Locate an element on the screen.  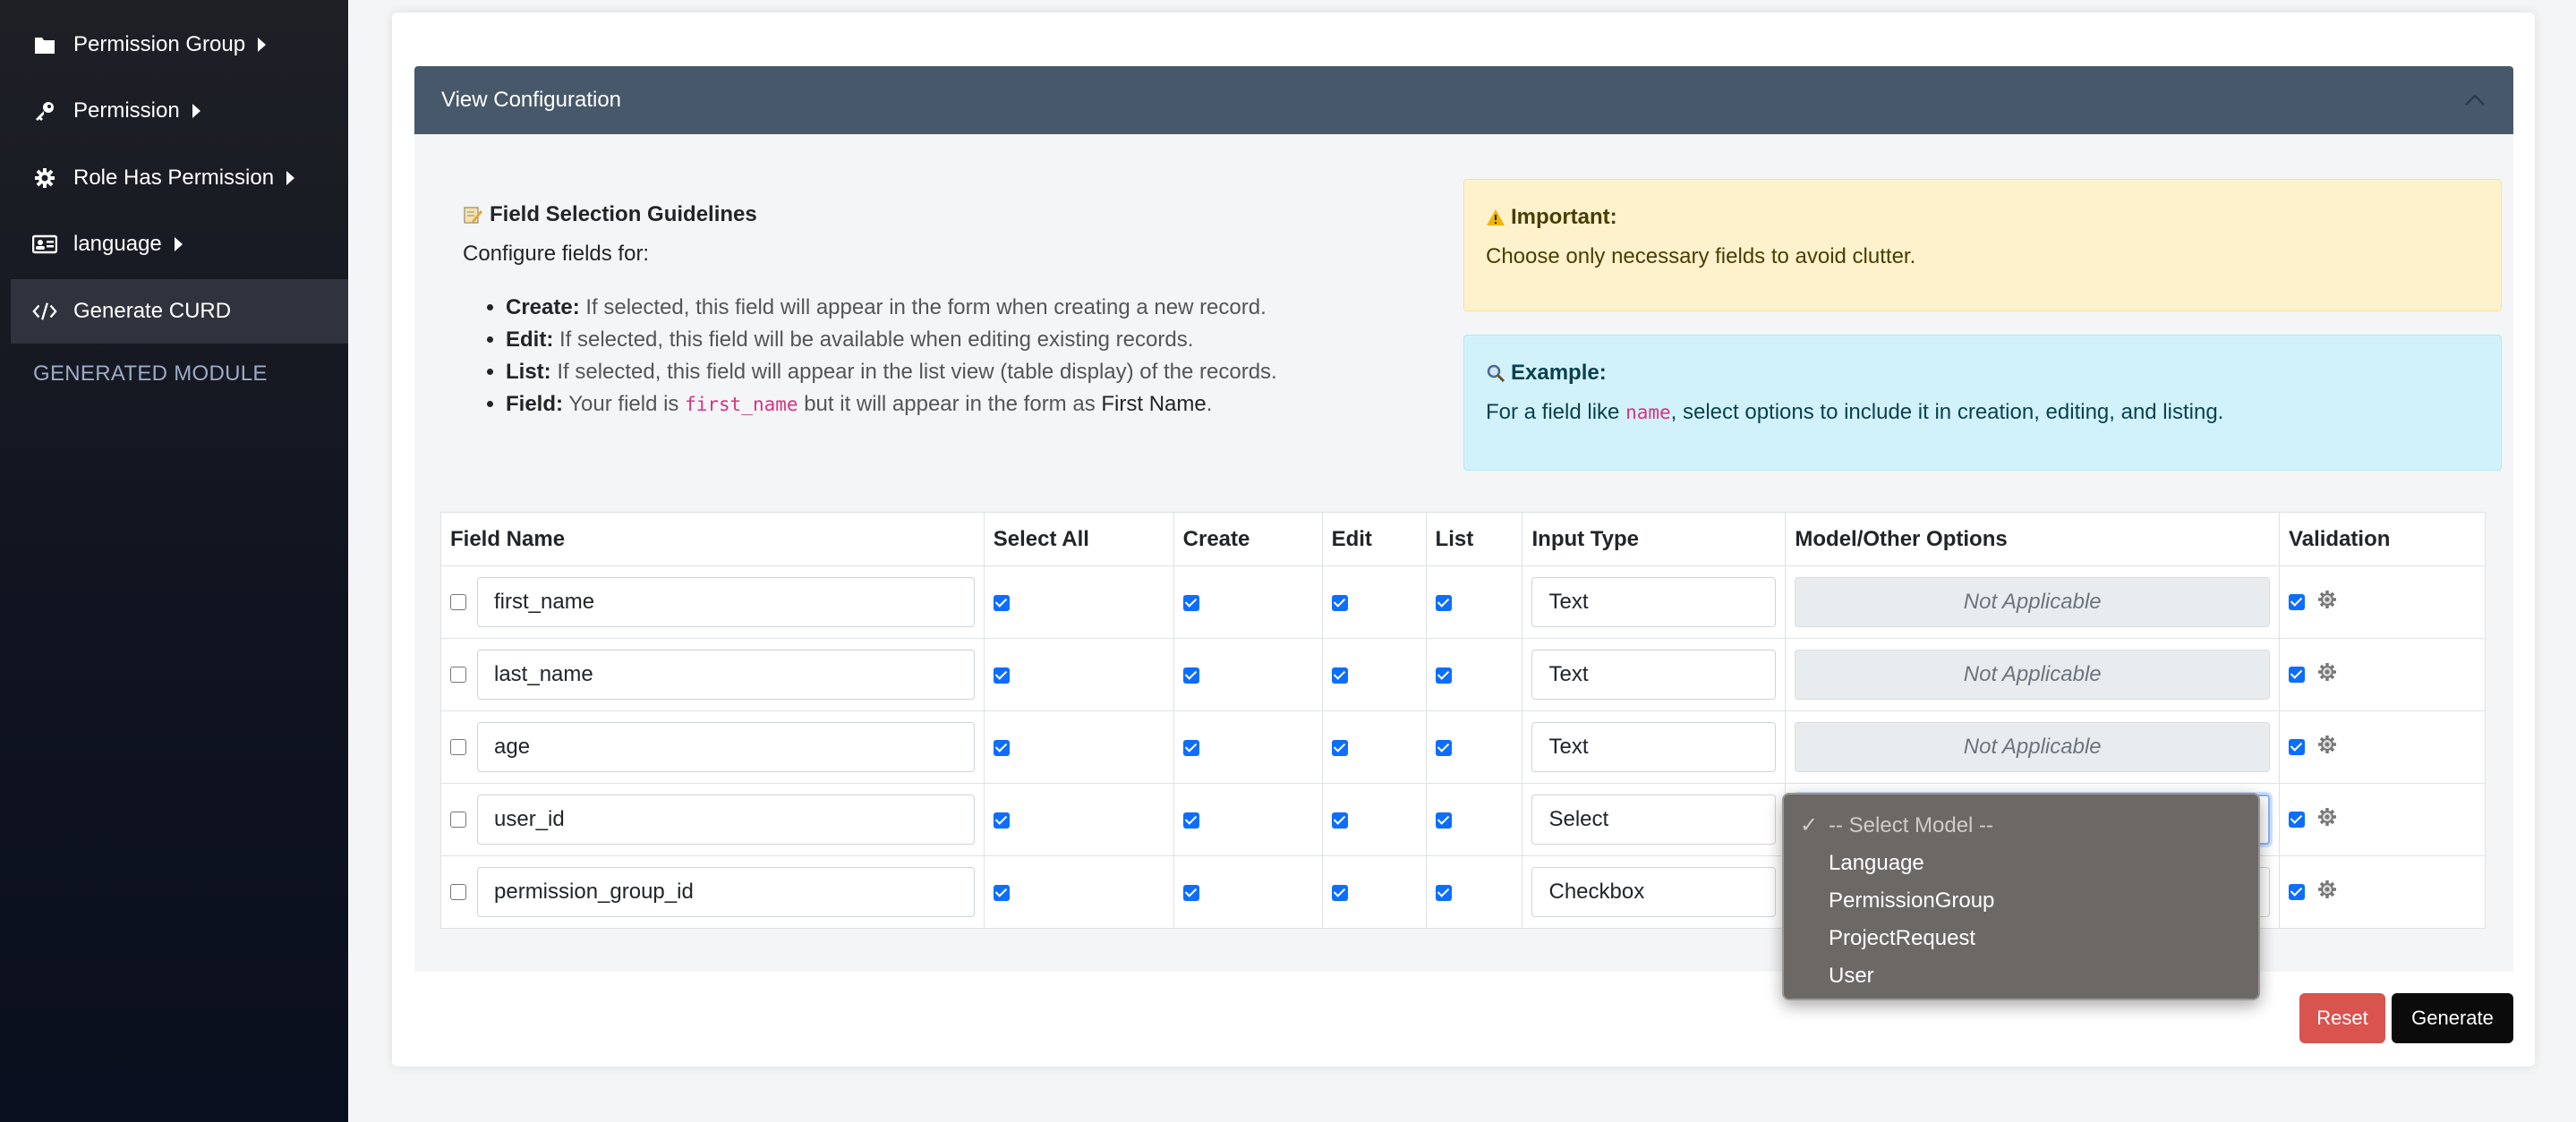
column-header: Validation is located at coordinates (2382, 539).